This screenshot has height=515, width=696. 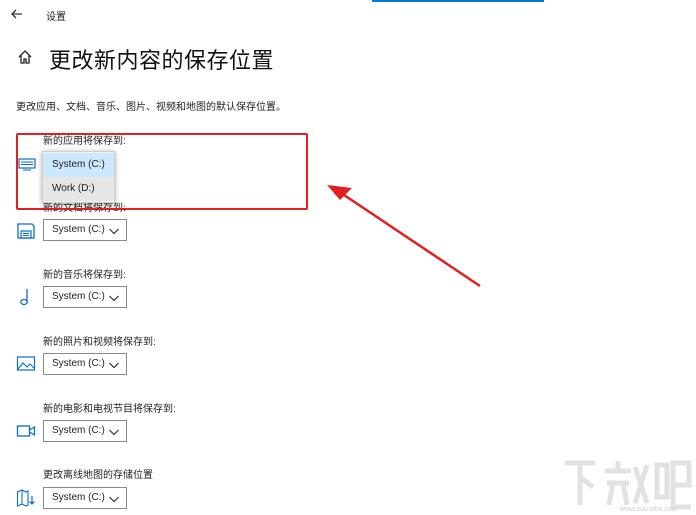 What do you see at coordinates (98, 475) in the screenshot?
I see `maps-save-label: 更改离线地图的存储位置` at bounding box center [98, 475].